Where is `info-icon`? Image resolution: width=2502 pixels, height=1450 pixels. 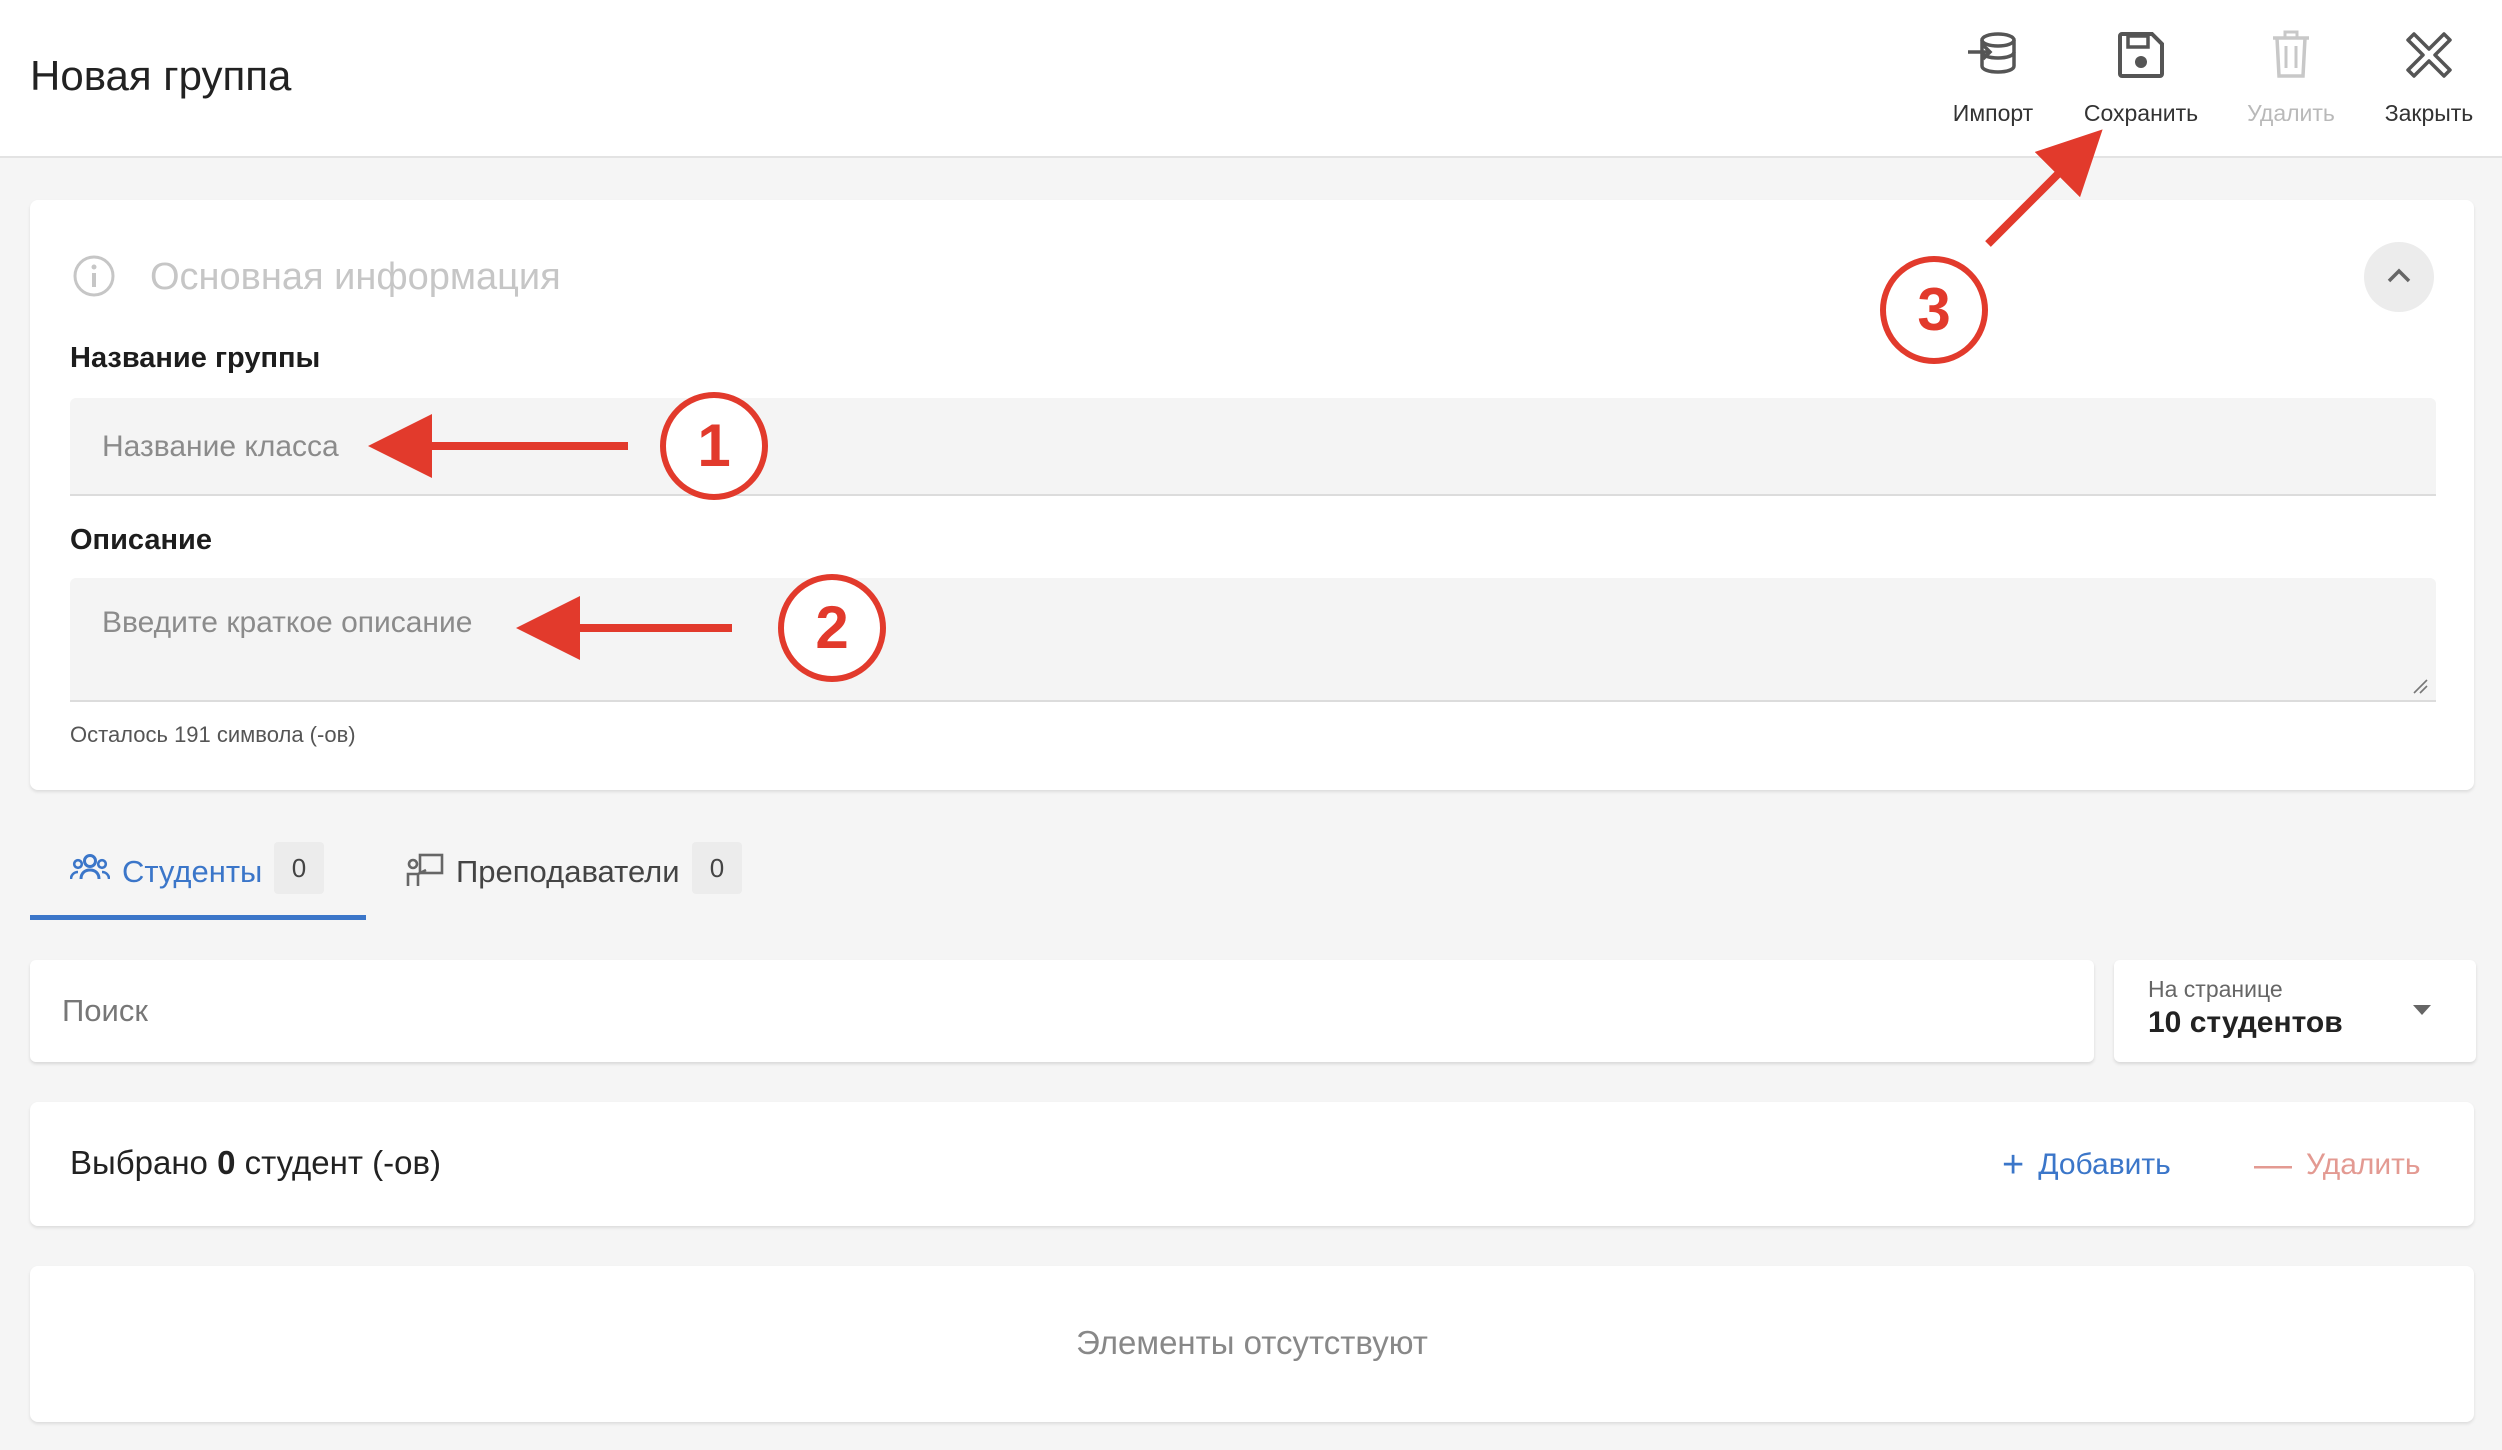
info-icon is located at coordinates (94, 276).